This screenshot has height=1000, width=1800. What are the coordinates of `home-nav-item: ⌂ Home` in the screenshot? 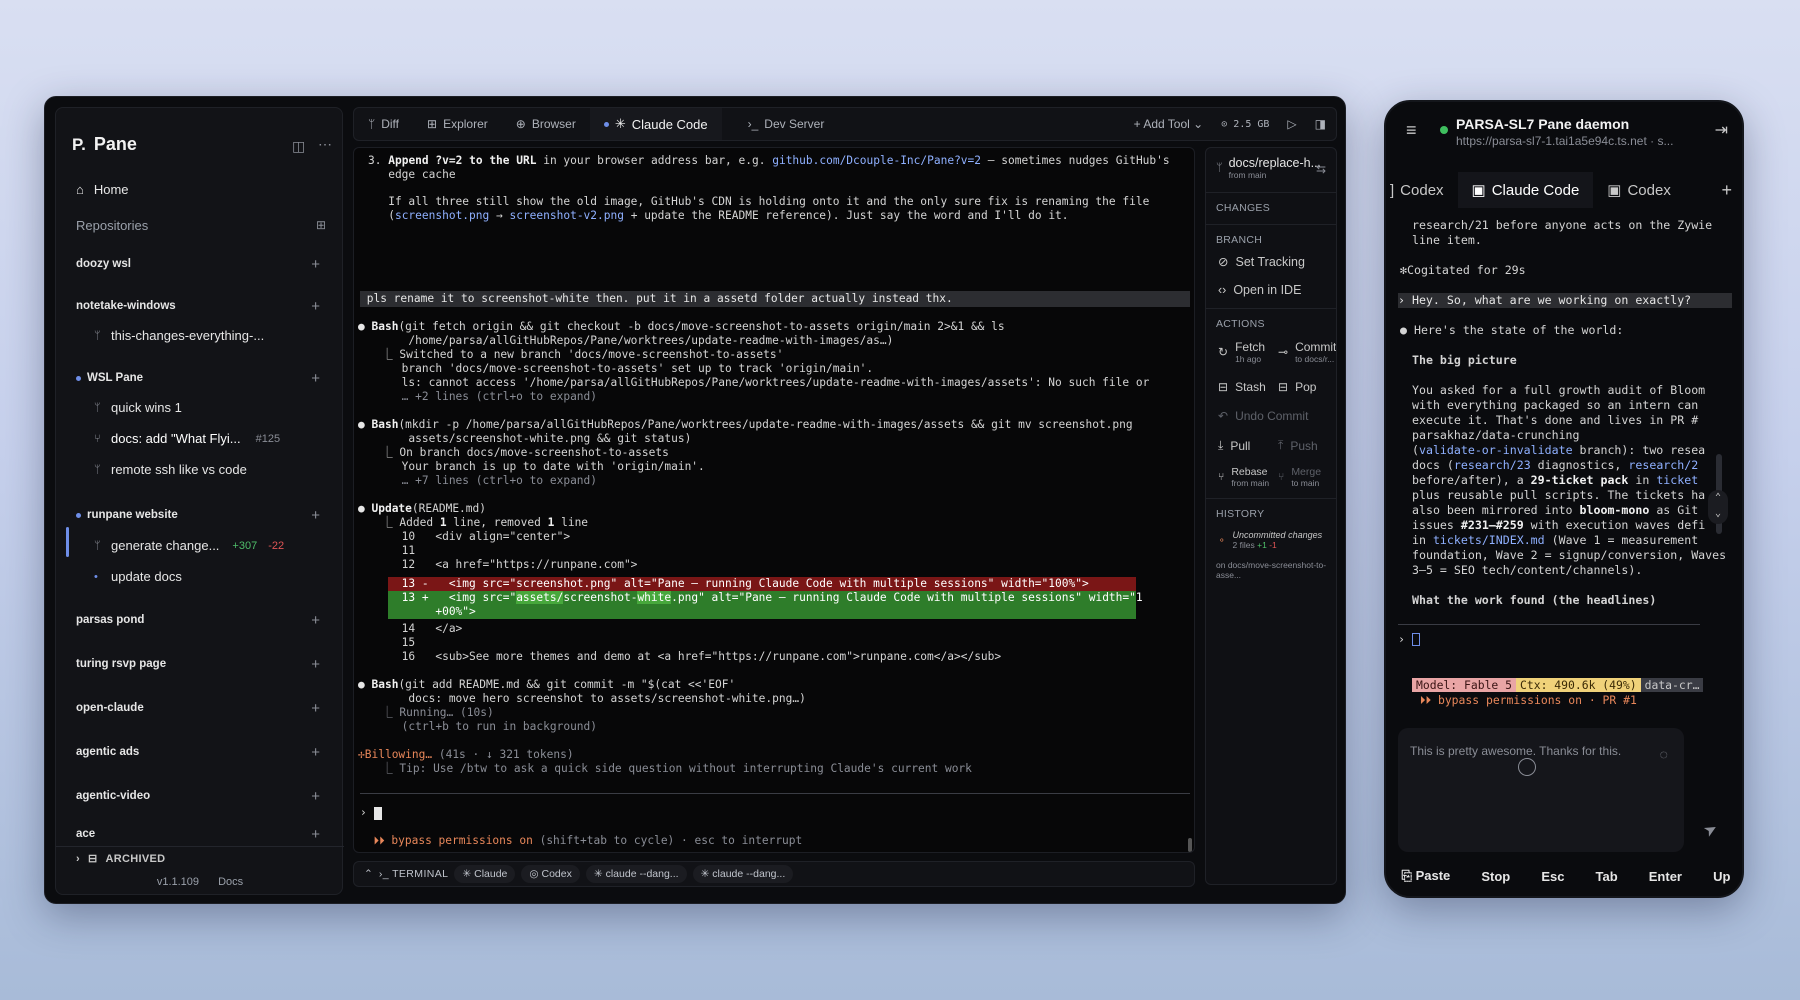 It's located at (102, 189).